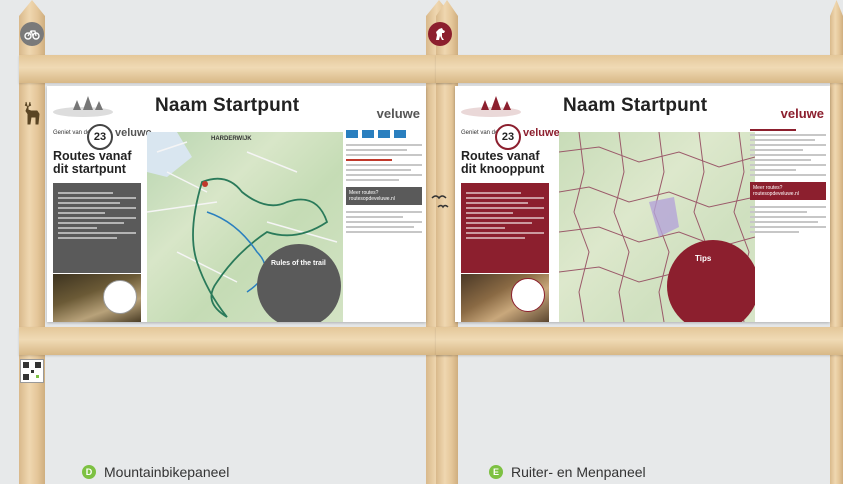  What do you see at coordinates (231, 139) in the screenshot?
I see `map-town-label: HARDERWIJK` at bounding box center [231, 139].